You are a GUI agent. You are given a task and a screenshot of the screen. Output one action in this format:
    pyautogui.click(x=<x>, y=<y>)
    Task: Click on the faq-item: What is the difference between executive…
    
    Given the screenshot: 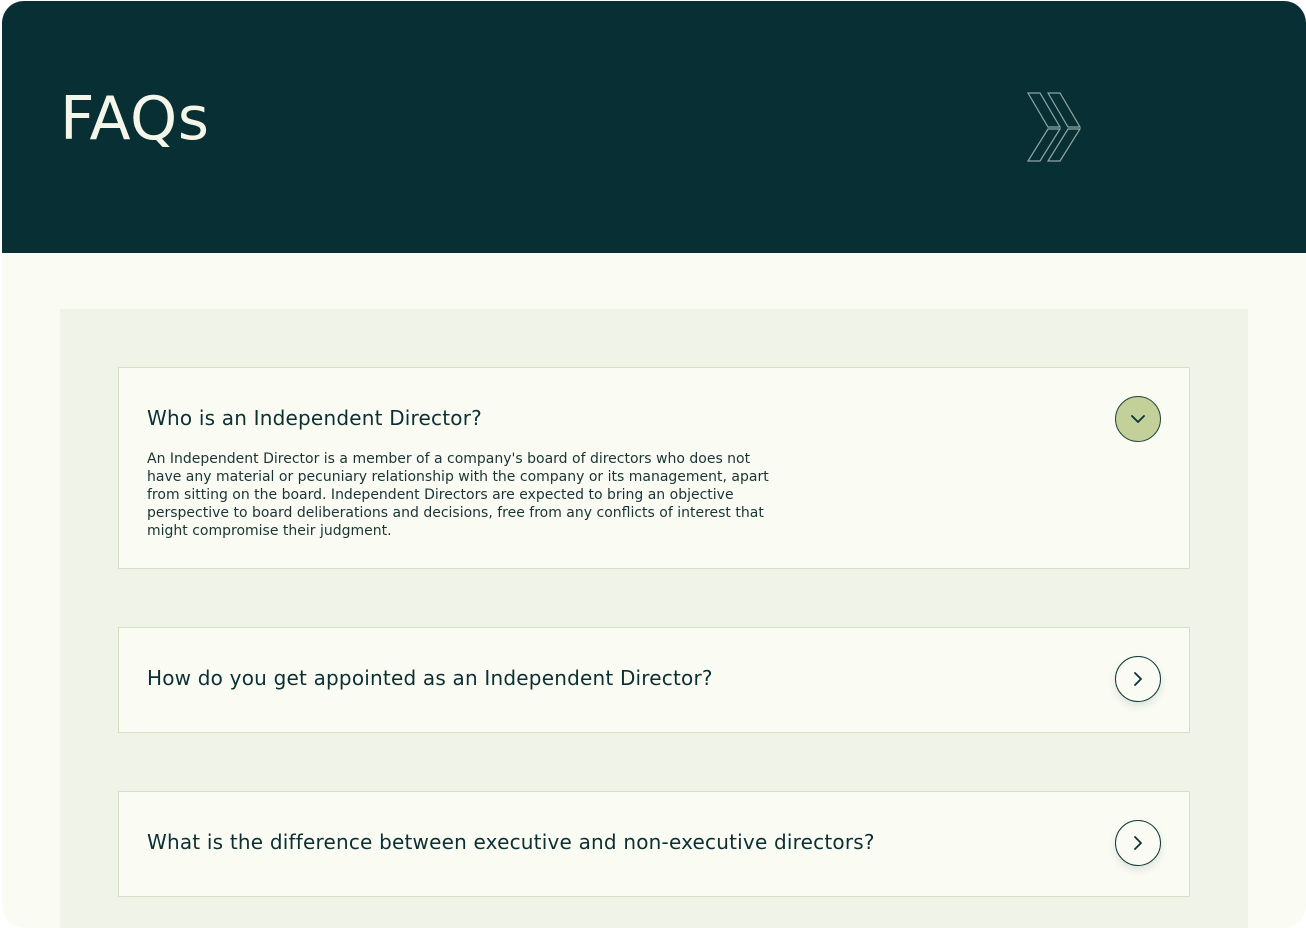 What is the action you would take?
    pyautogui.click(x=654, y=844)
    